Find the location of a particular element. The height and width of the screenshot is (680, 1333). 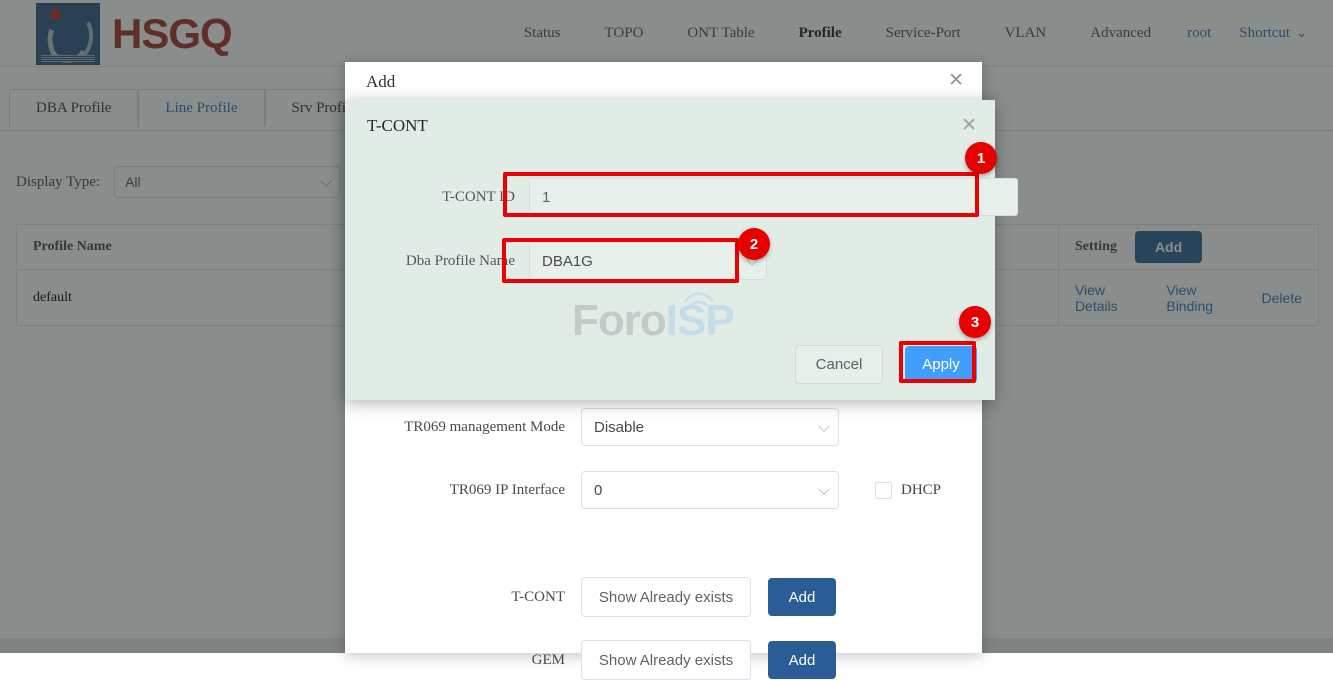

annotation-badge-2: 2 is located at coordinates (754, 244).